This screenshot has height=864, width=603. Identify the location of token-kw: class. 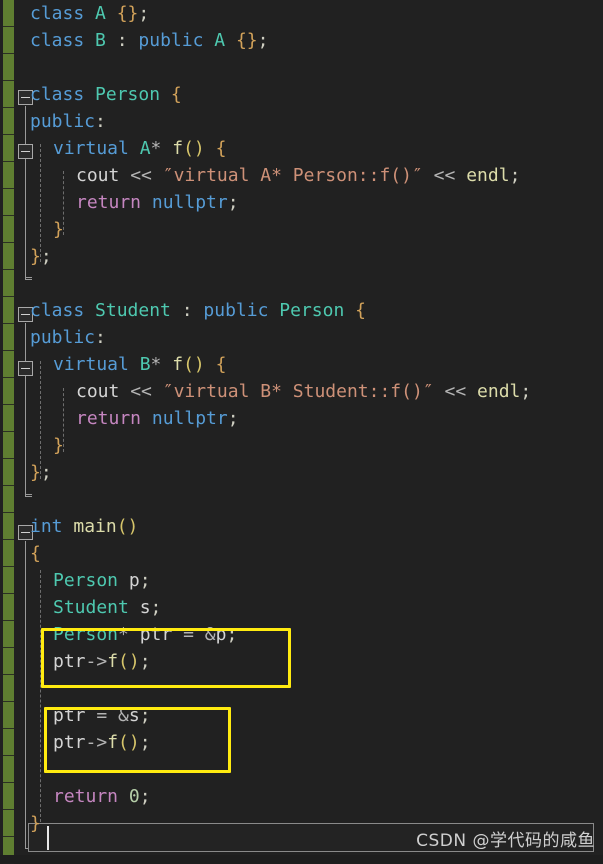
(57, 94).